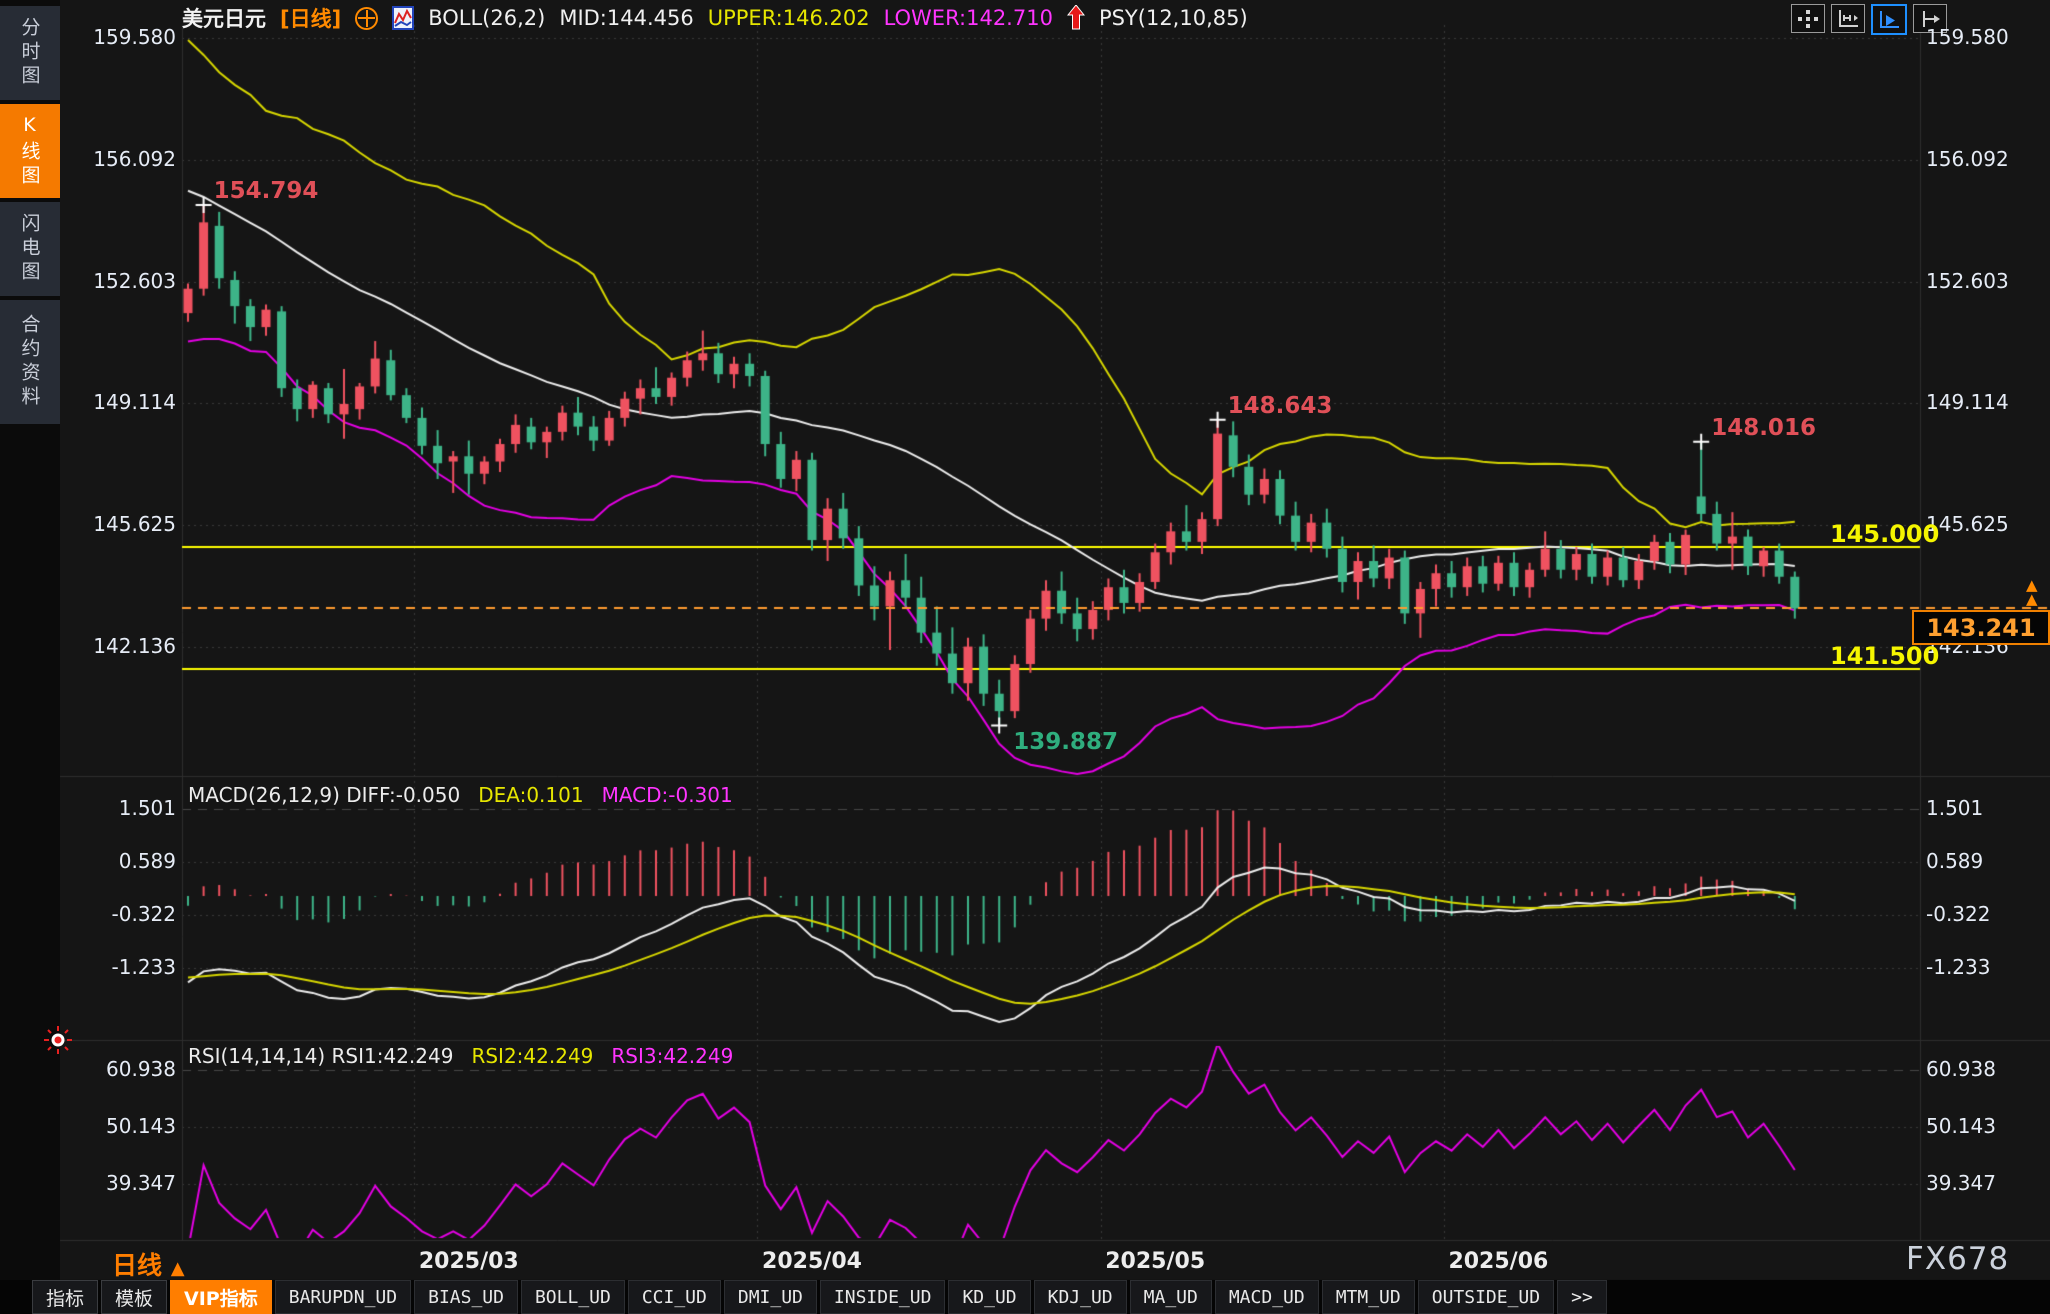 The width and height of the screenshot is (2050, 1314). I want to click on triangle-up-icon: ▲, so click(177, 1268).